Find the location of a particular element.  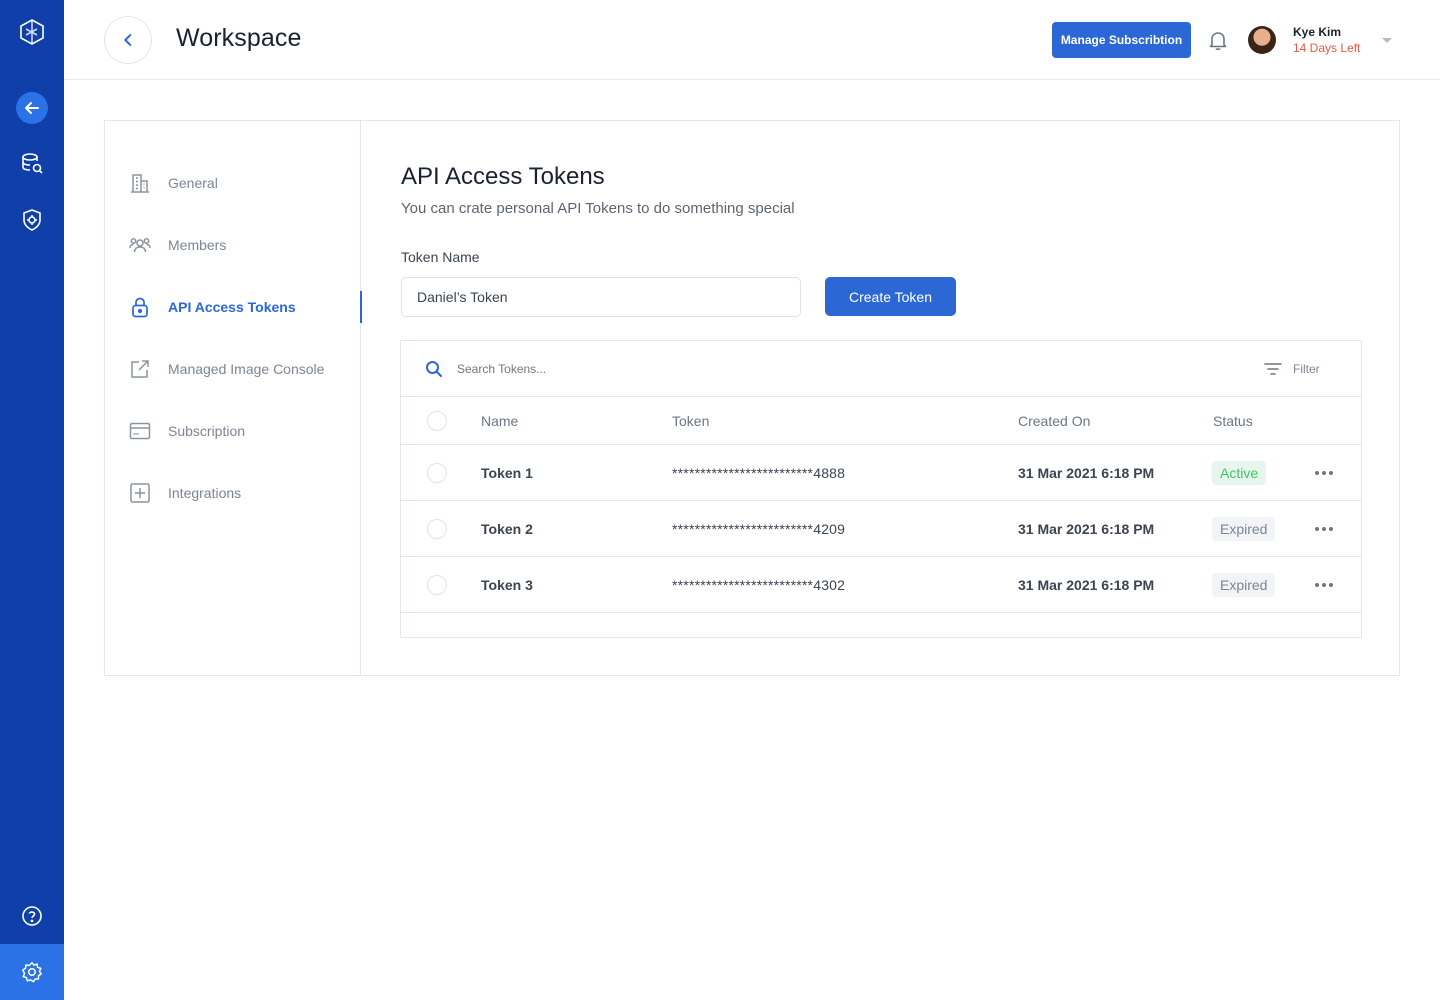

table-header-row: Name Token Created On Status is located at coordinates (881, 421).